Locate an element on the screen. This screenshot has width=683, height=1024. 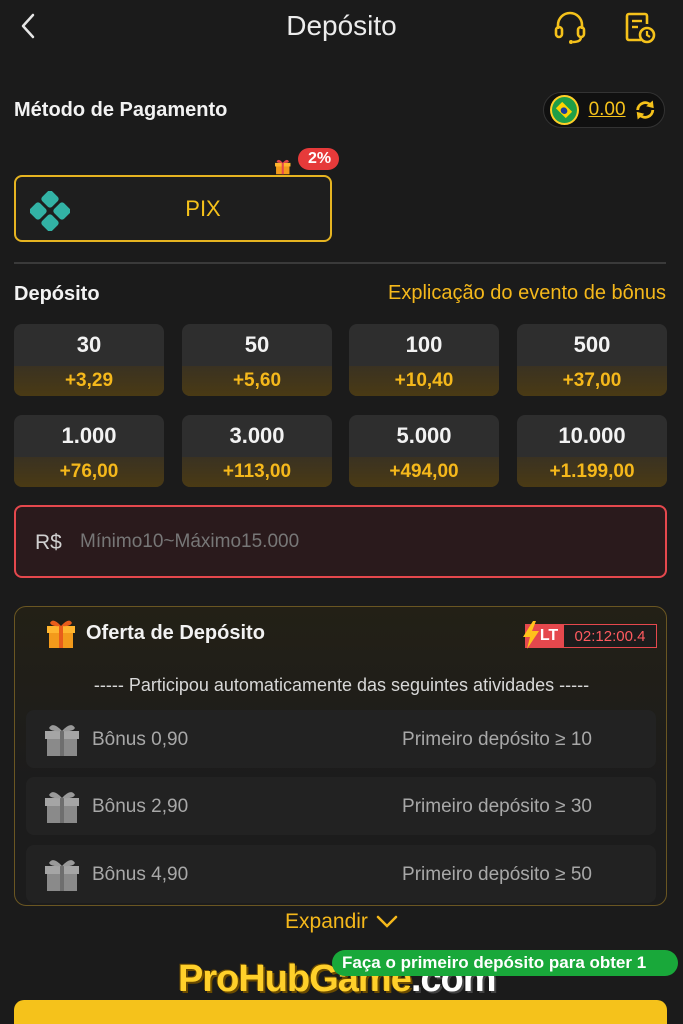
amount-value: 30 is located at coordinates (89, 344).